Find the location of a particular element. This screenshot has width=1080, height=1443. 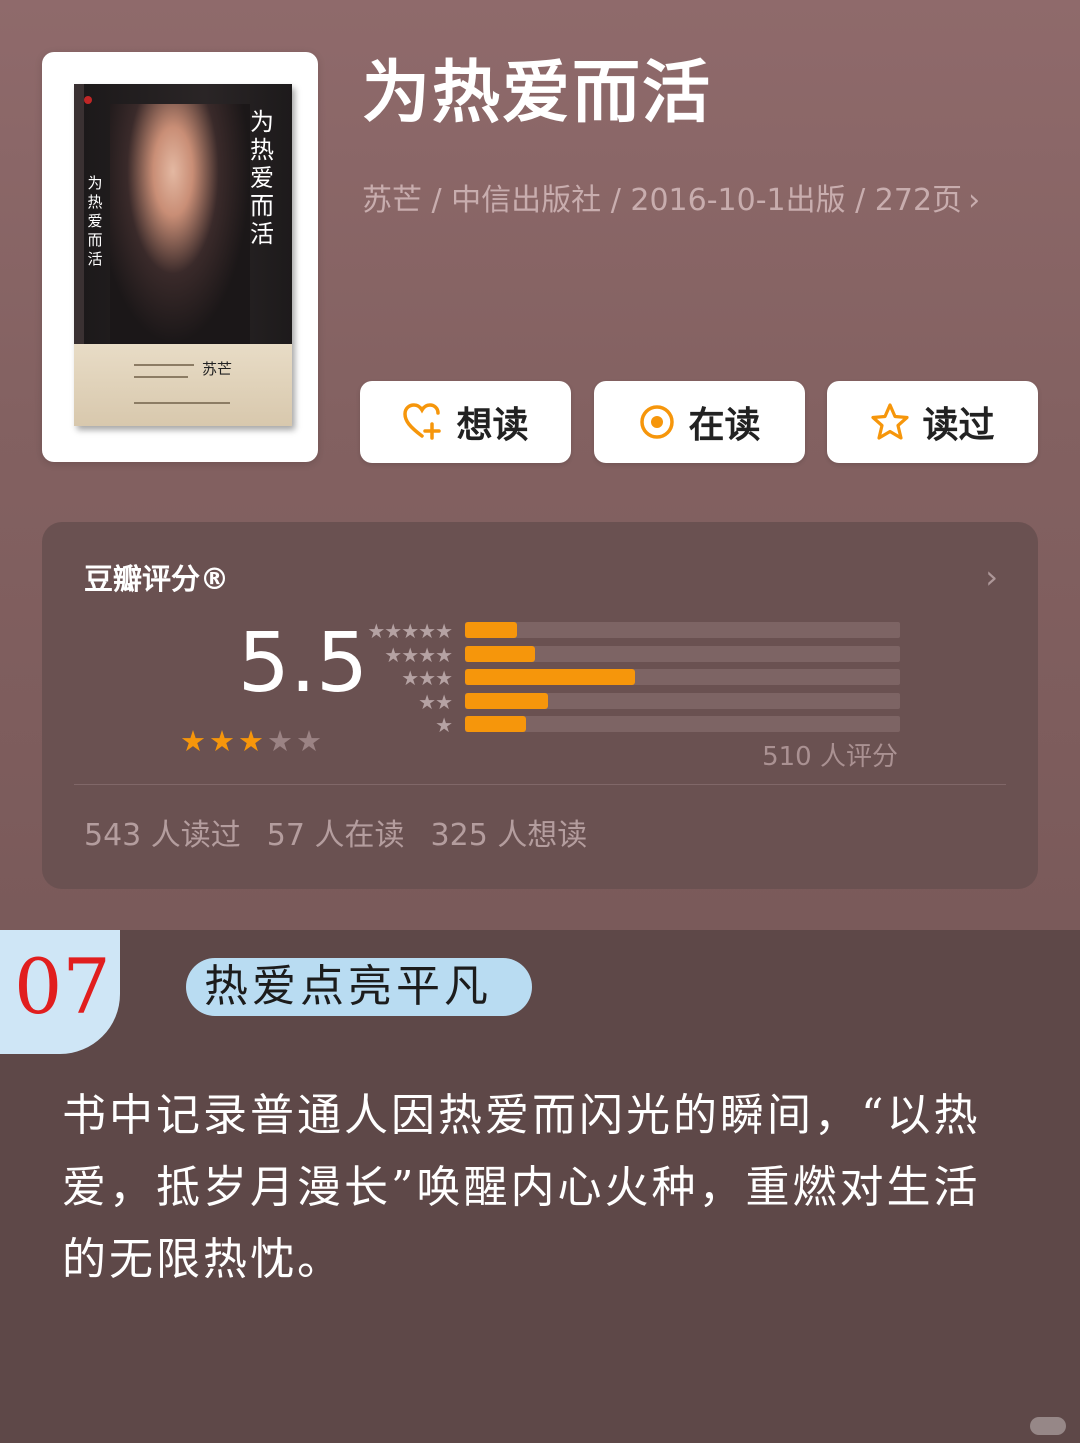

book-meta: 苏芒 / 中信出版社 / 2016-10-1出版 / 272页 is located at coordinates (662, 200).